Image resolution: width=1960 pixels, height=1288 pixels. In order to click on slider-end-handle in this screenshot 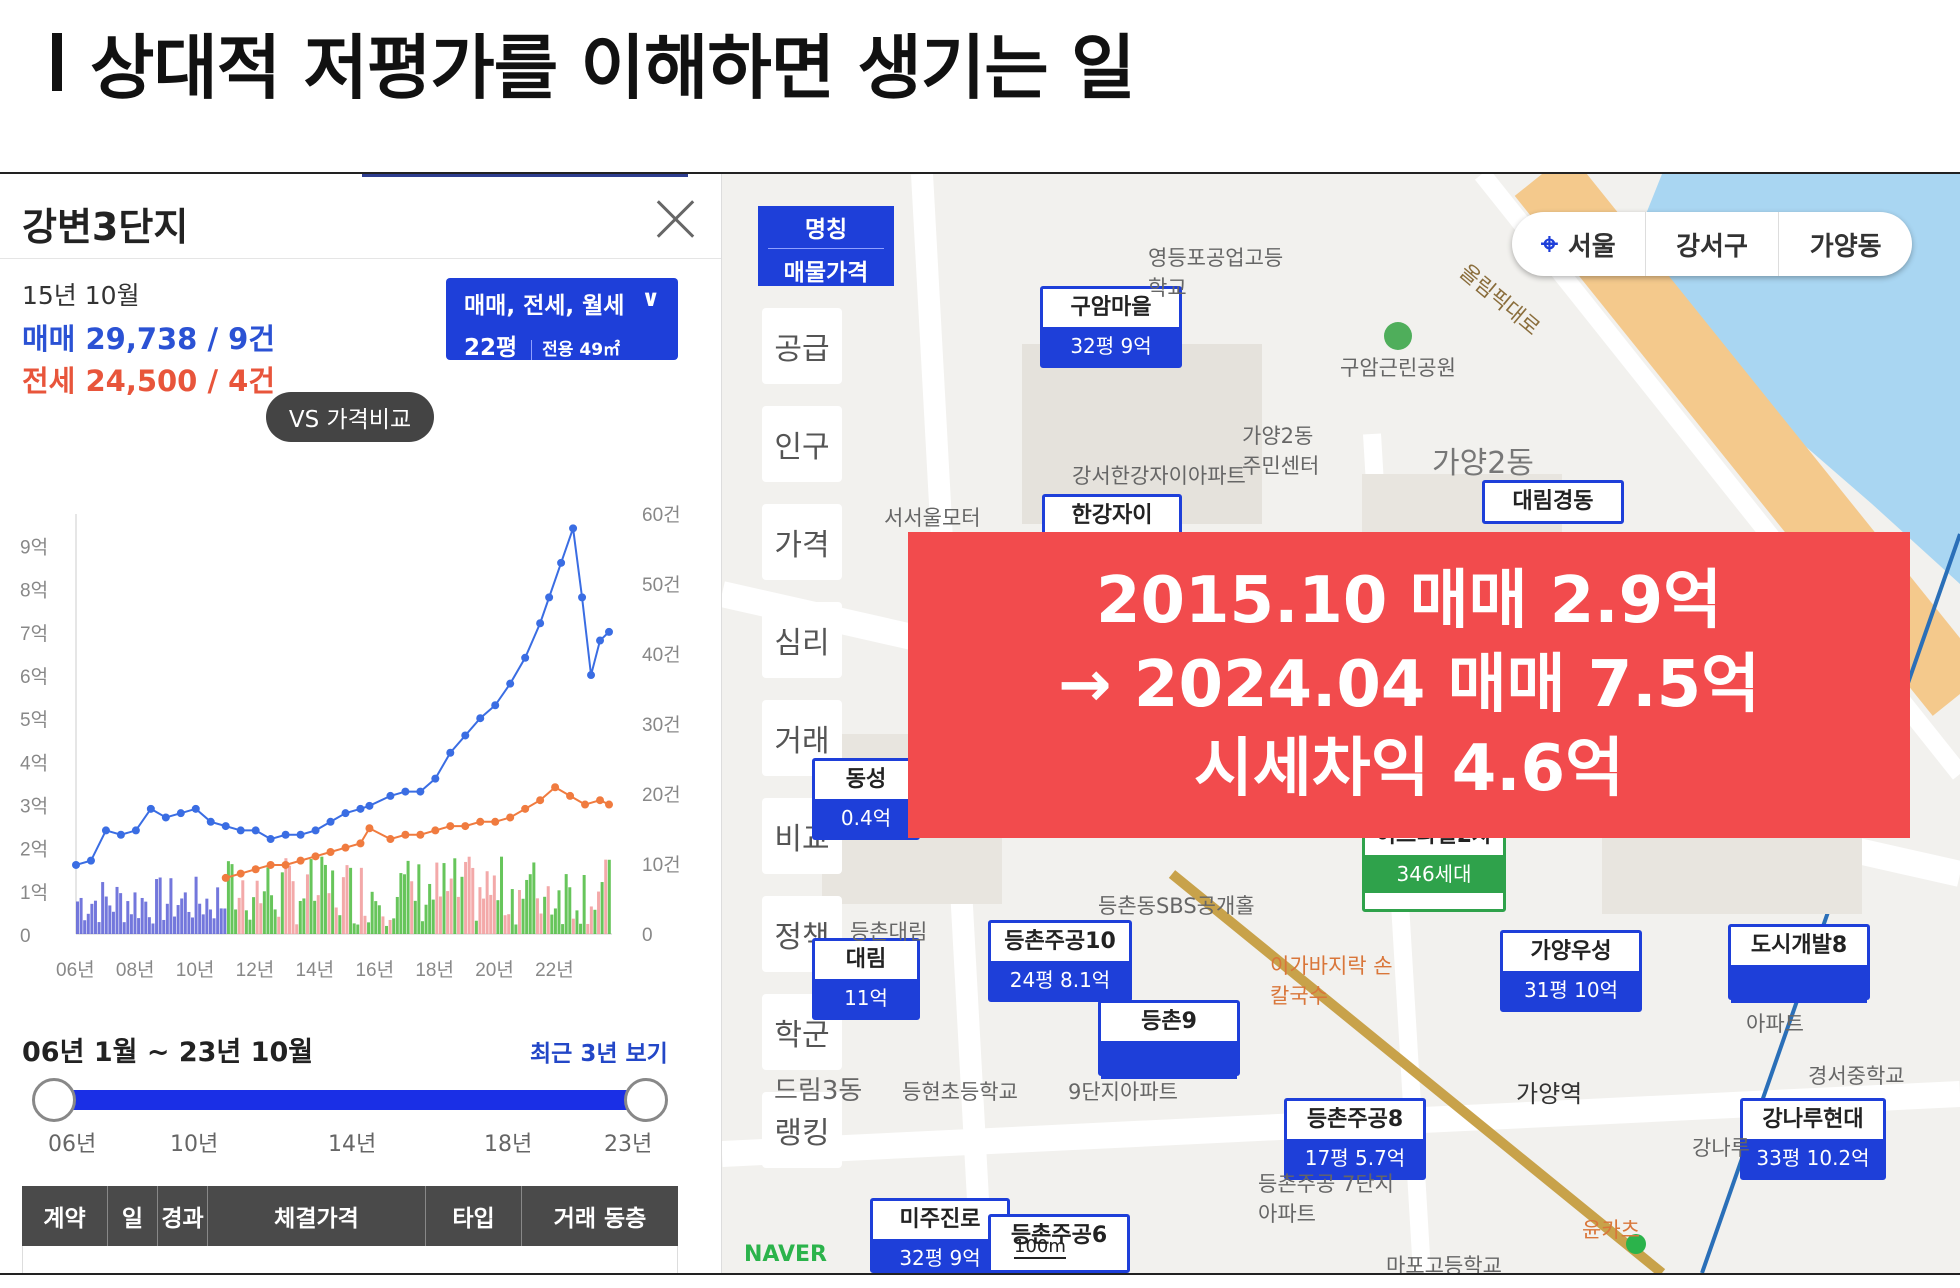, I will do `click(646, 1100)`.